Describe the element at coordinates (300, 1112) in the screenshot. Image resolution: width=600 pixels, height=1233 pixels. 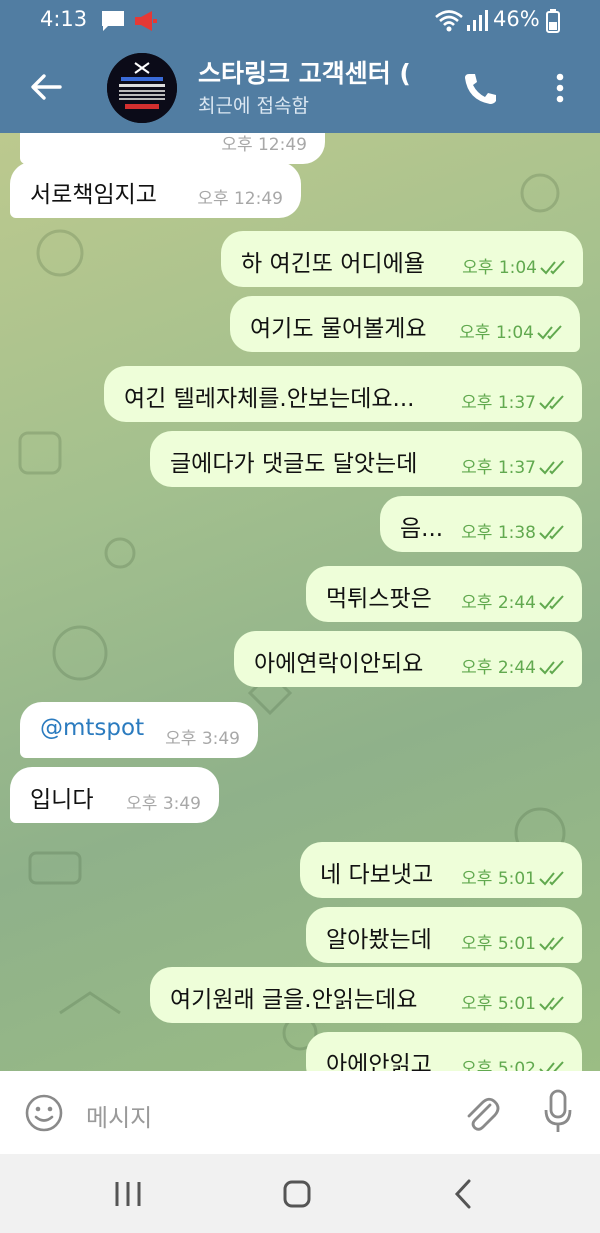
I see `message-composer: 메시지` at that location.